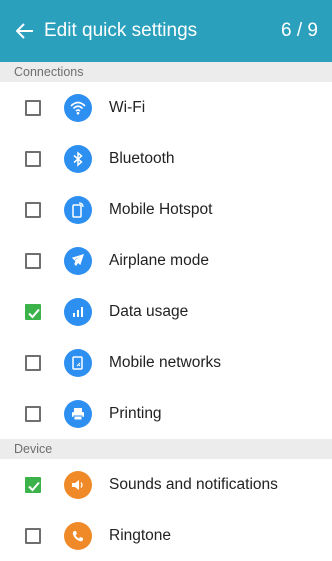 This screenshot has height=561, width=332. I want to click on bluetooth-icon, so click(78, 158).